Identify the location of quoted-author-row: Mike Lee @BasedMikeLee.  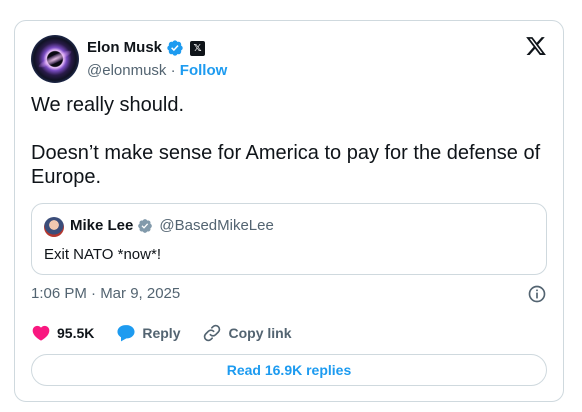
(172, 226).